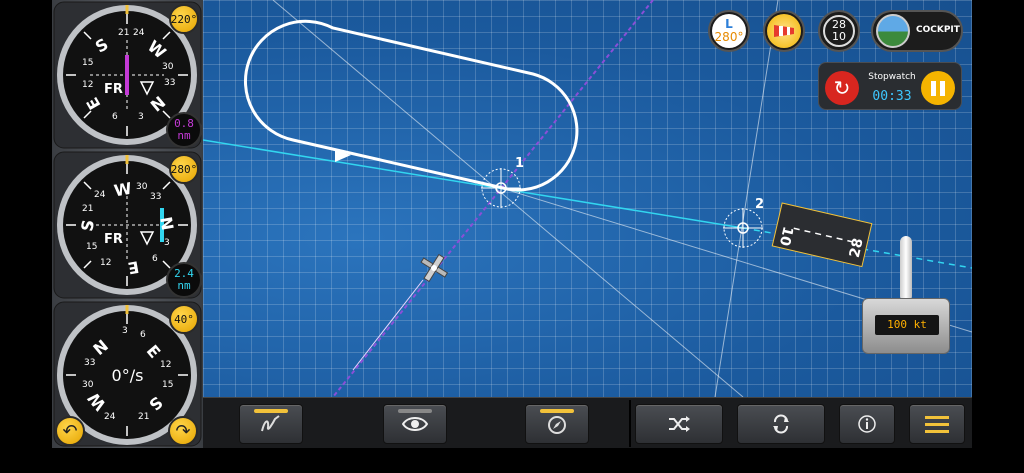 The width and height of the screenshot is (1024, 473). What do you see at coordinates (123, 189) in the screenshot?
I see `cardinal-w: W` at bounding box center [123, 189].